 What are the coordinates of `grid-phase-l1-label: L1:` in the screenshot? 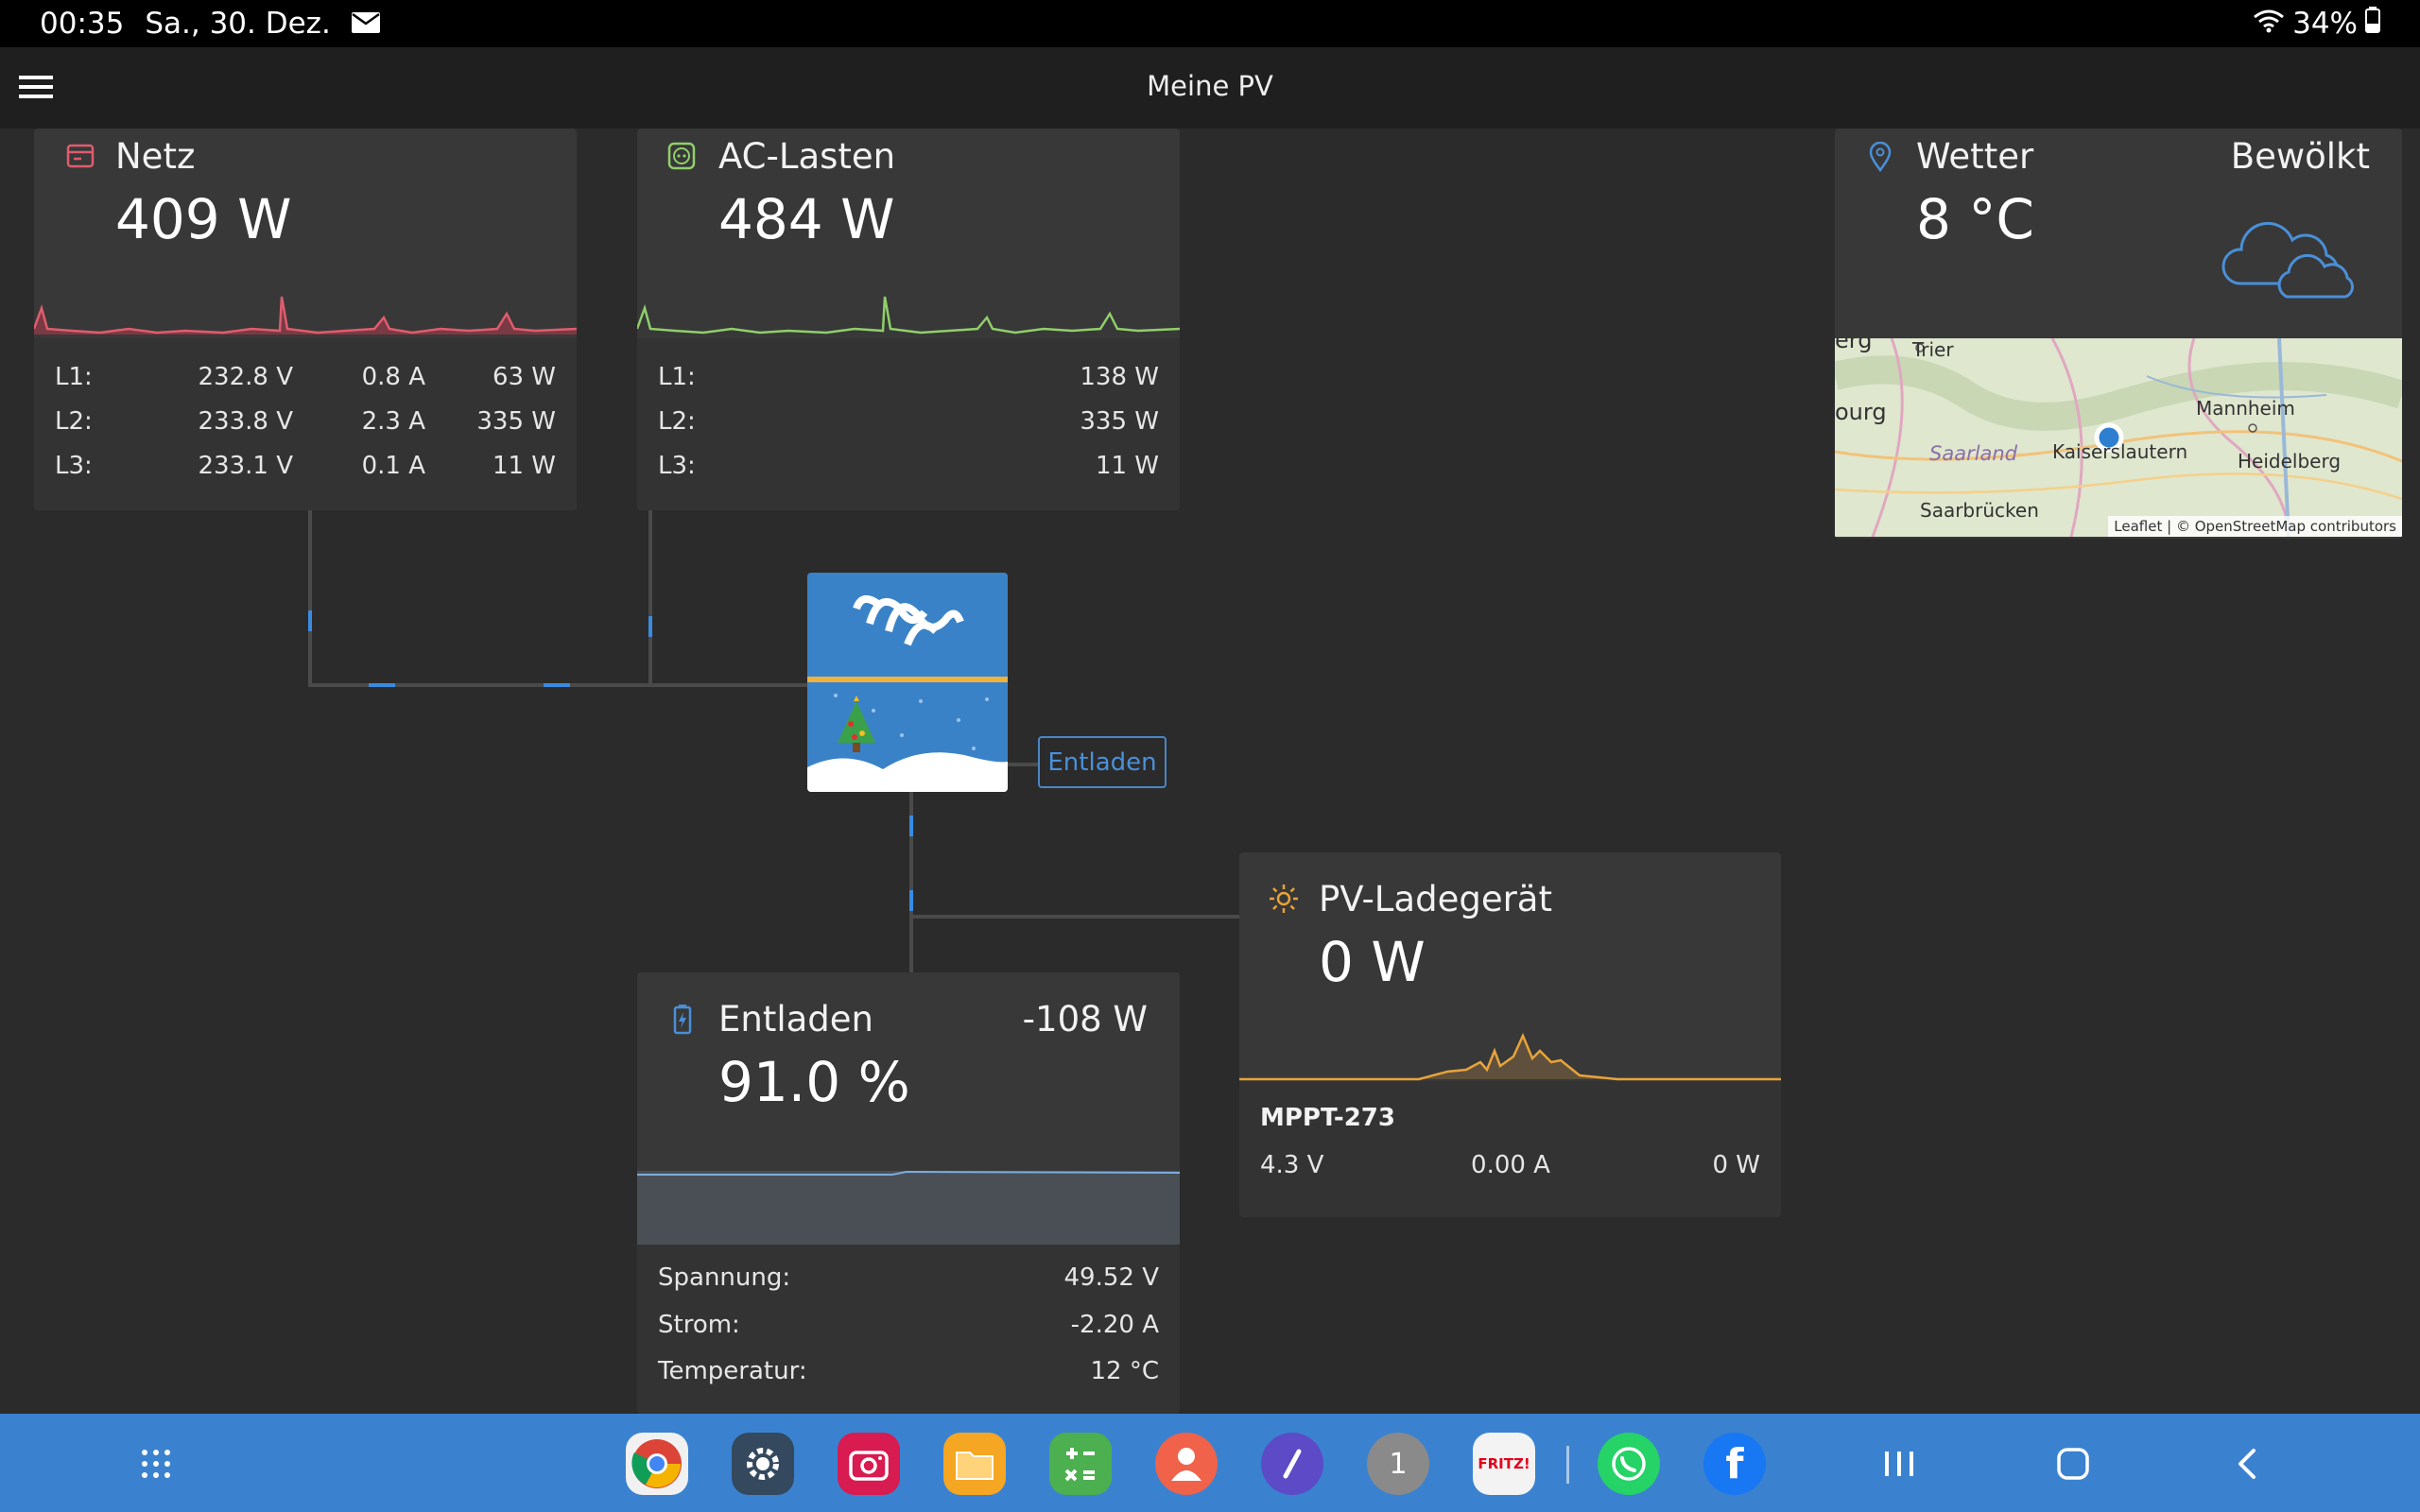 It's located at (74, 377).